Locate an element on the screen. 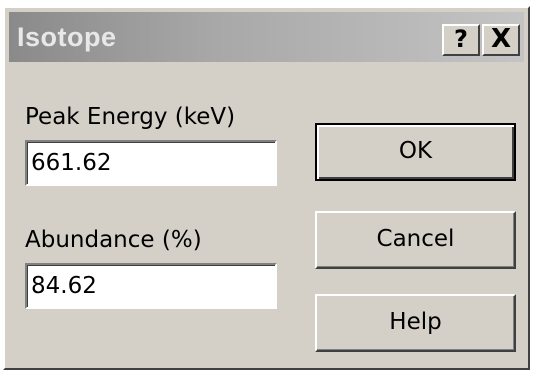 Image resolution: width=535 pixels, height=377 pixels. abundance-input: 84.62 is located at coordinates (151, 286).